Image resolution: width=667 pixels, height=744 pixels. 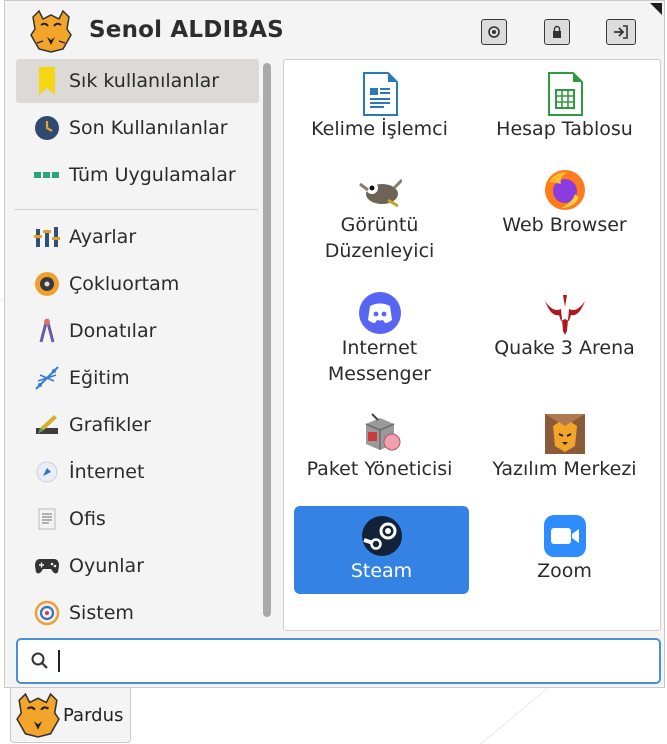 What do you see at coordinates (565, 190) in the screenshot?
I see `firefox-icon` at bounding box center [565, 190].